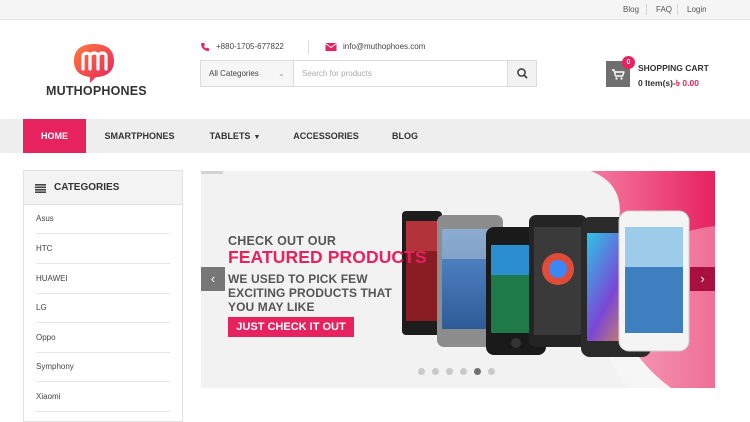 This screenshot has width=750, height=422. What do you see at coordinates (40, 188) in the screenshot?
I see `list-icon` at bounding box center [40, 188].